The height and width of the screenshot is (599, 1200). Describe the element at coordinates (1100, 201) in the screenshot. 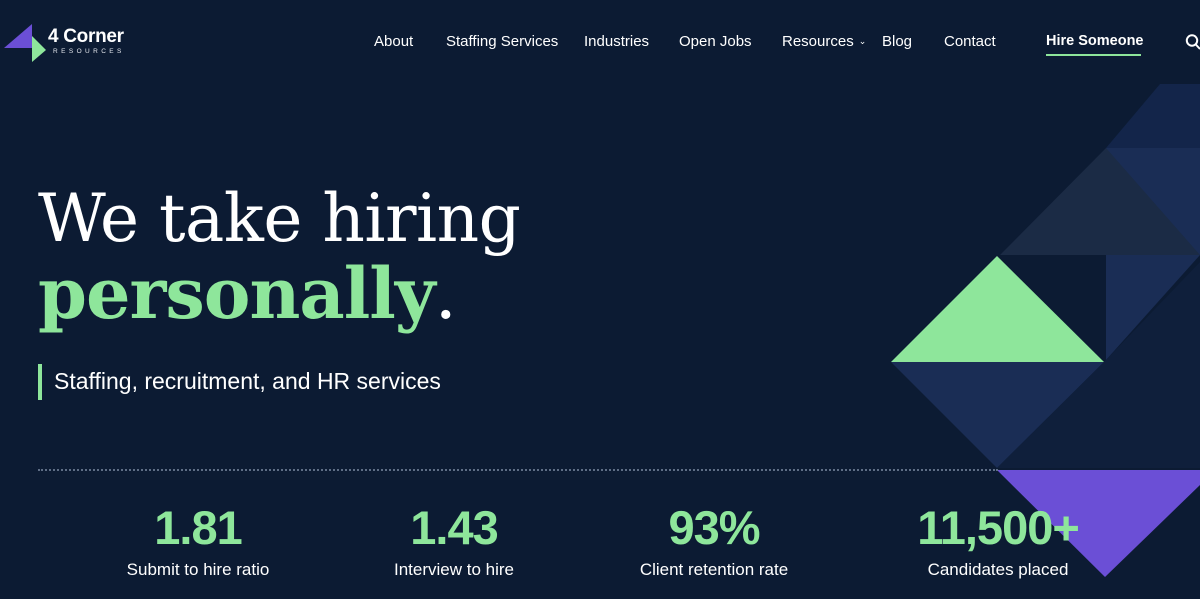

I see `deco-triangle-slate` at that location.